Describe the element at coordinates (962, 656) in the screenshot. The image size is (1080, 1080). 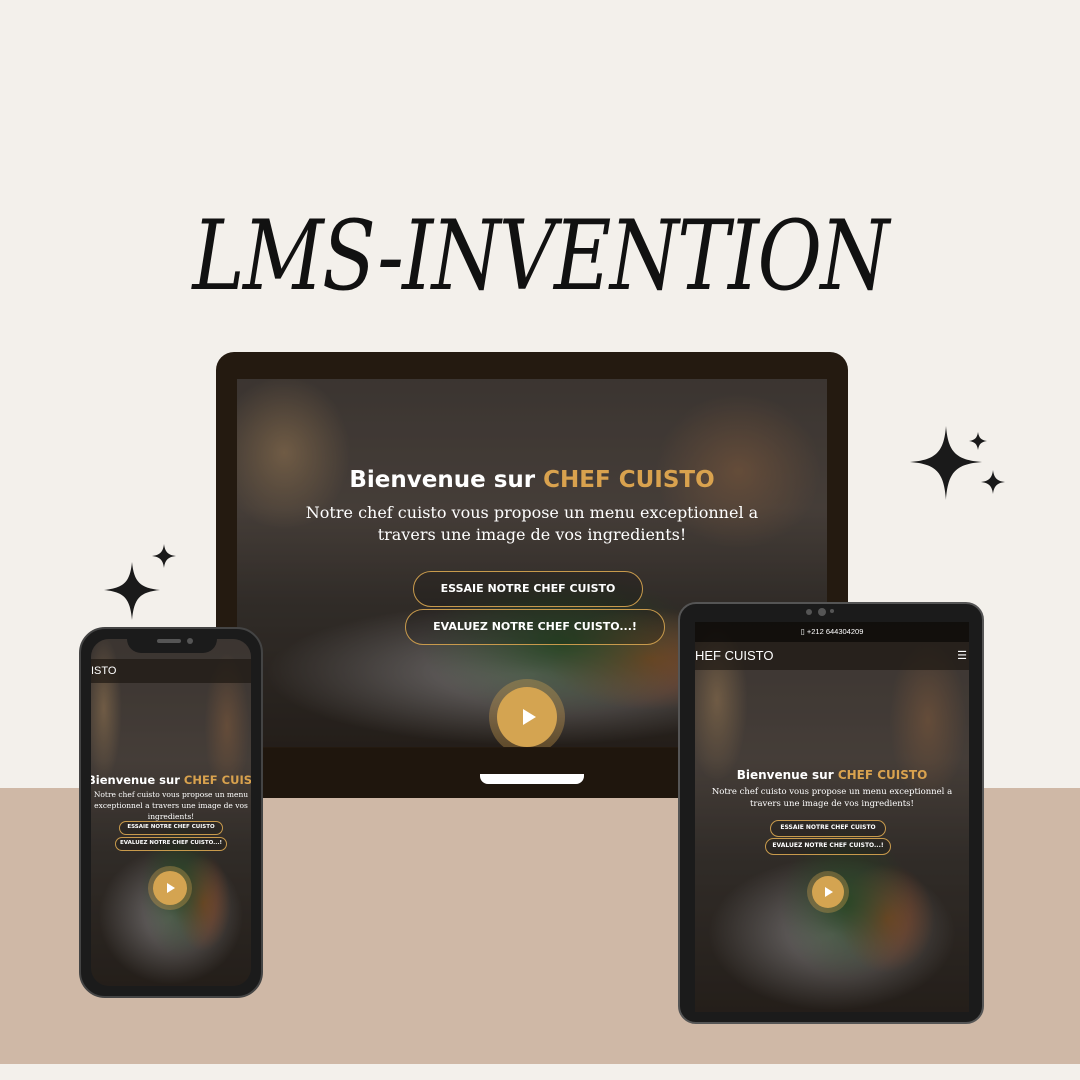
I see `menu-icon: ☰` at that location.